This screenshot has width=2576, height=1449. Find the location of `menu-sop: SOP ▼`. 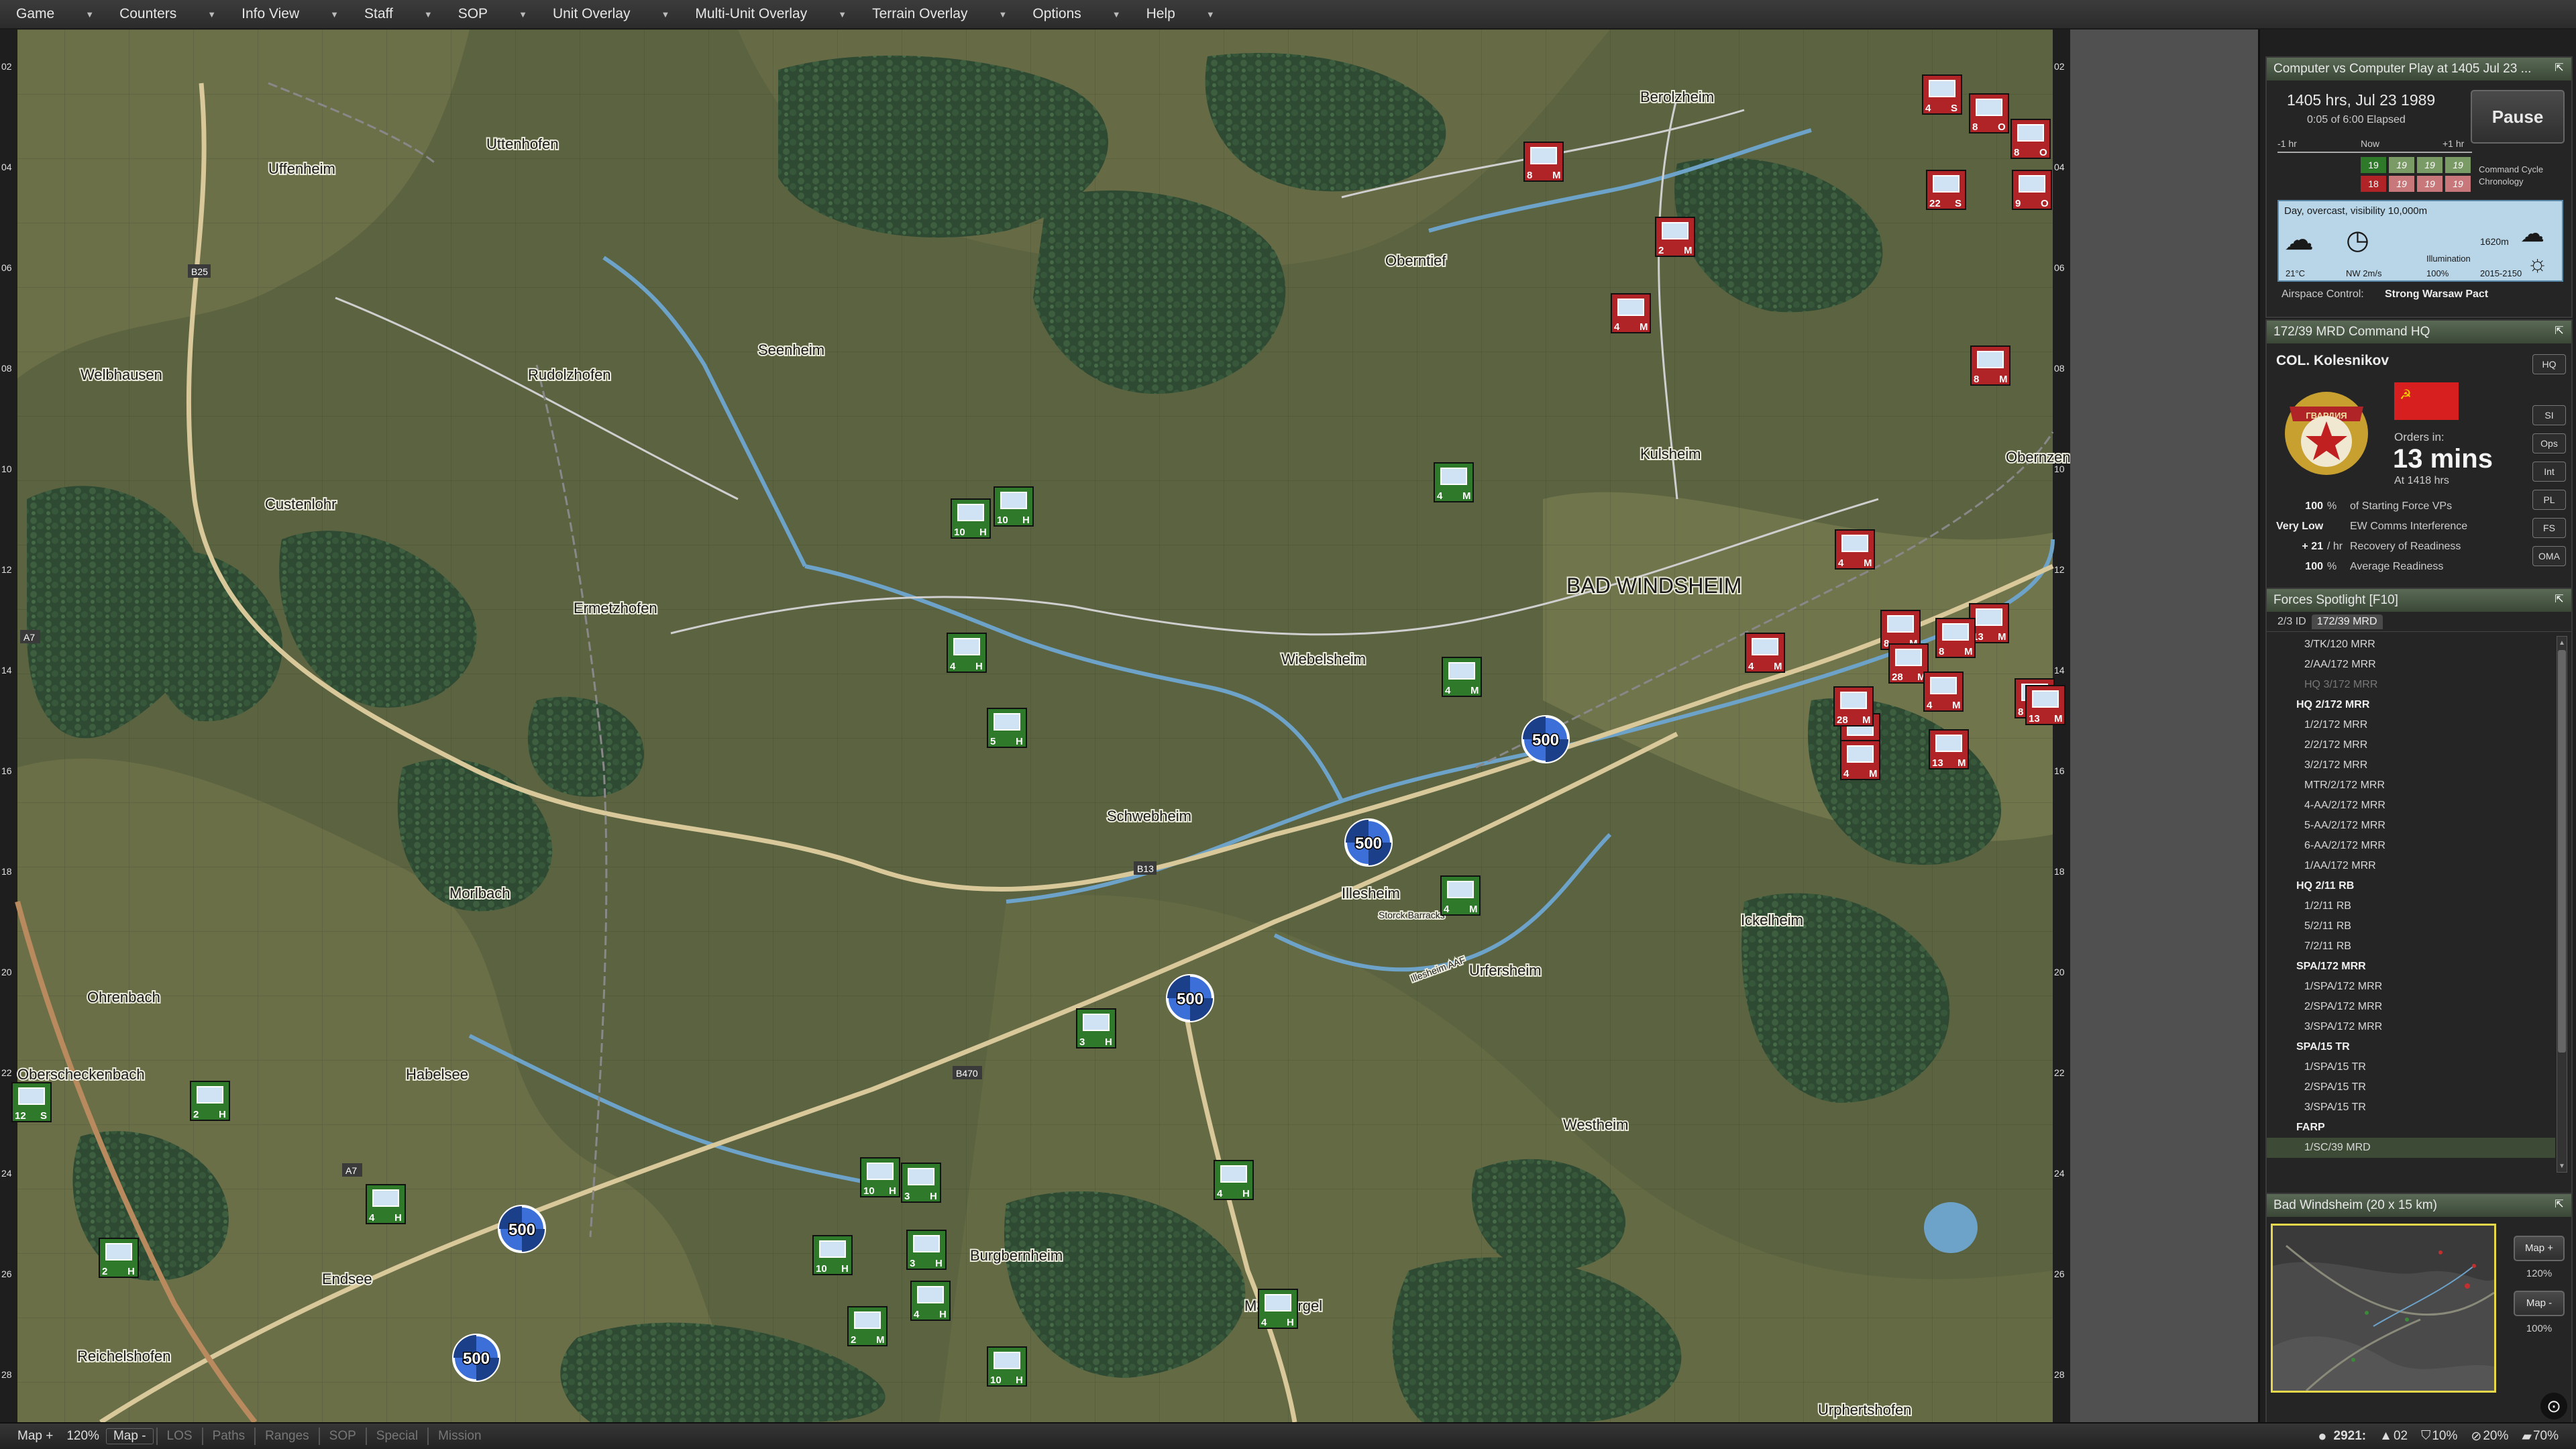

menu-sop: SOP ▼ is located at coordinates (500, 14).